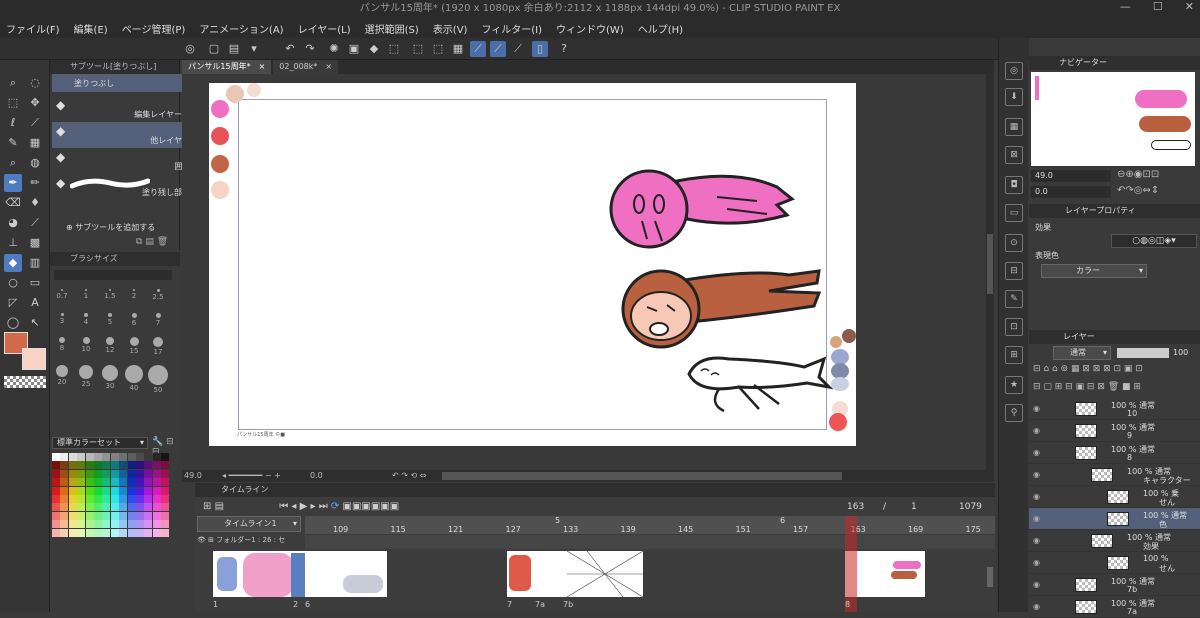 Image resolution: width=1200 pixels, height=618 pixels. What do you see at coordinates (511, 28) in the screenshot?
I see `menu-filter: フィルター(I)` at bounding box center [511, 28].